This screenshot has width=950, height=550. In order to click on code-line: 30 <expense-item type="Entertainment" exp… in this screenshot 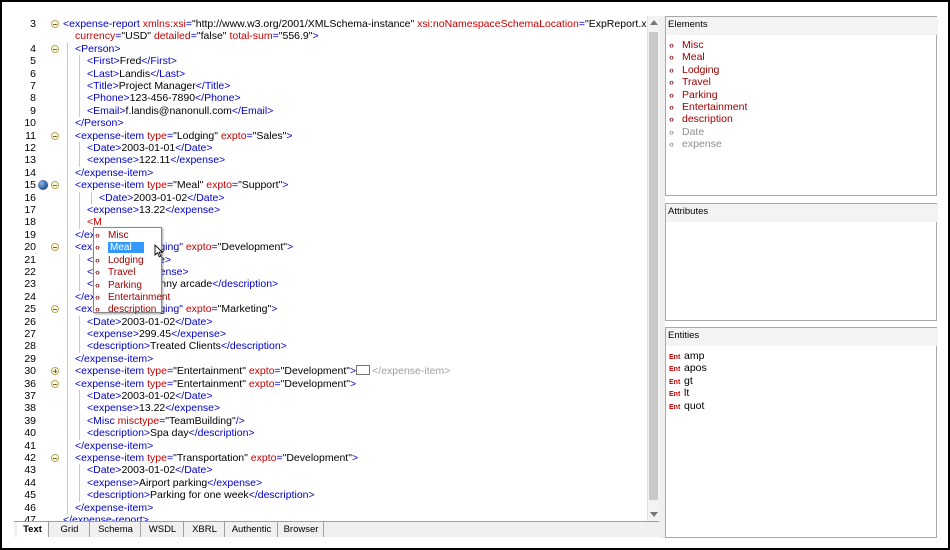, I will do `click(330, 371)`.